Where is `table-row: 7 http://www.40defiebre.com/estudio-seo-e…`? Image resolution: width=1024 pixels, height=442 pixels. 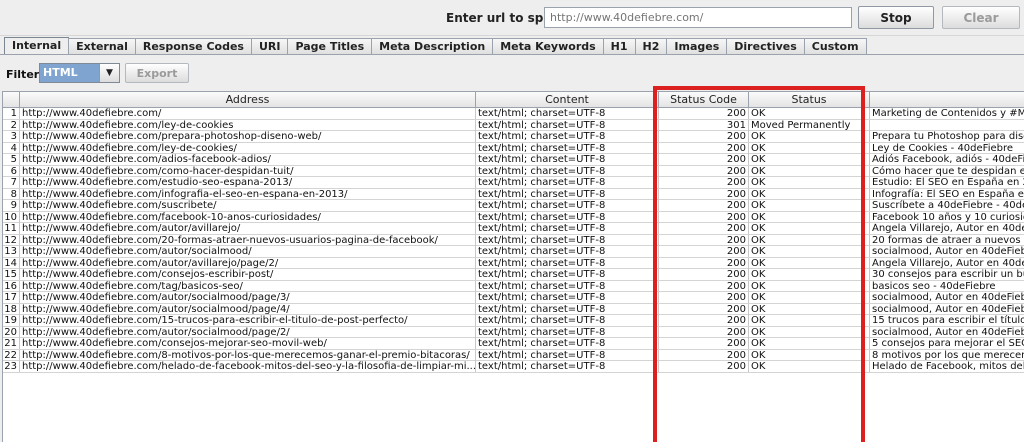 table-row: 7 http://www.40defiebre.com/estudio-seo-e… is located at coordinates (513, 183).